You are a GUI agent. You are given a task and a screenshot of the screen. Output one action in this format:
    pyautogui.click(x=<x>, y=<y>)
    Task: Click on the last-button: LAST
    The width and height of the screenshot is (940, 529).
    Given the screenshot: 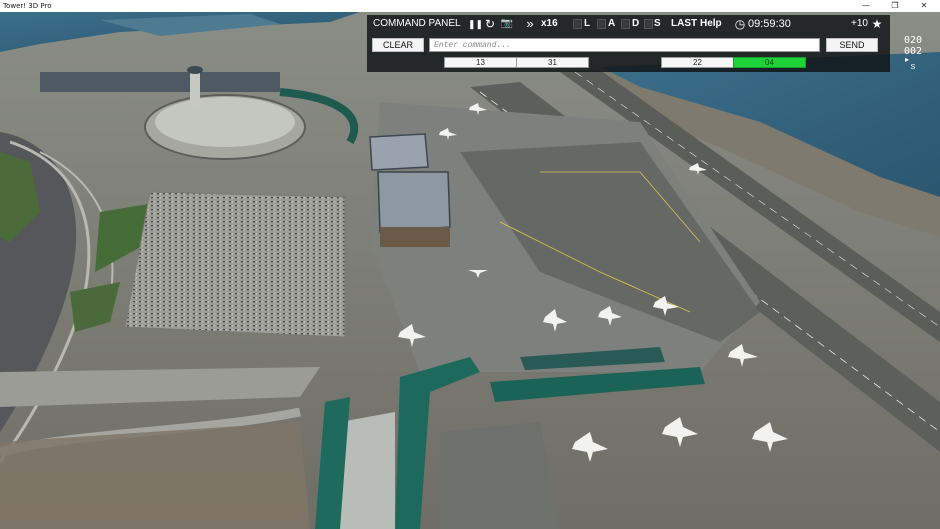 What is the action you would take?
    pyautogui.click(x=684, y=24)
    